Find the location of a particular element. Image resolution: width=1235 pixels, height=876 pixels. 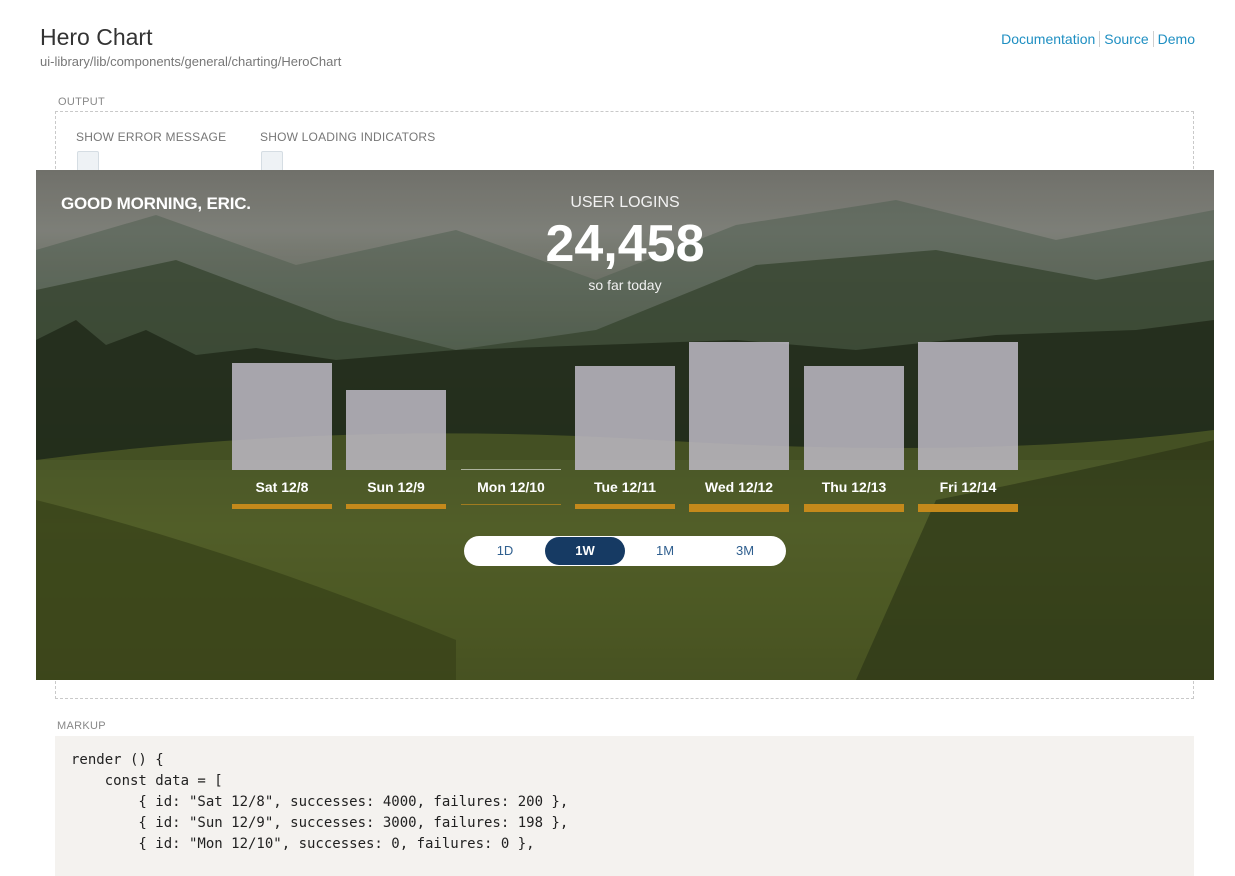

range-toggle: 1D 1W 1M 3M is located at coordinates (625, 551).